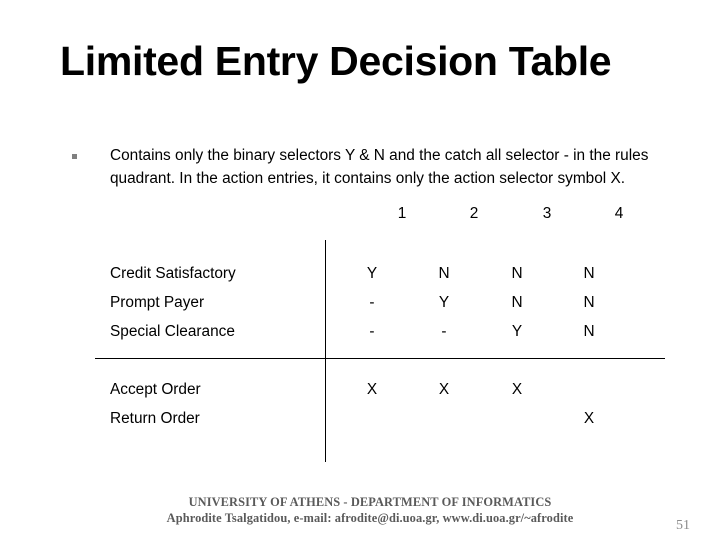  Describe the element at coordinates (74, 156) in the screenshot. I see `square-bullet-icon` at that location.